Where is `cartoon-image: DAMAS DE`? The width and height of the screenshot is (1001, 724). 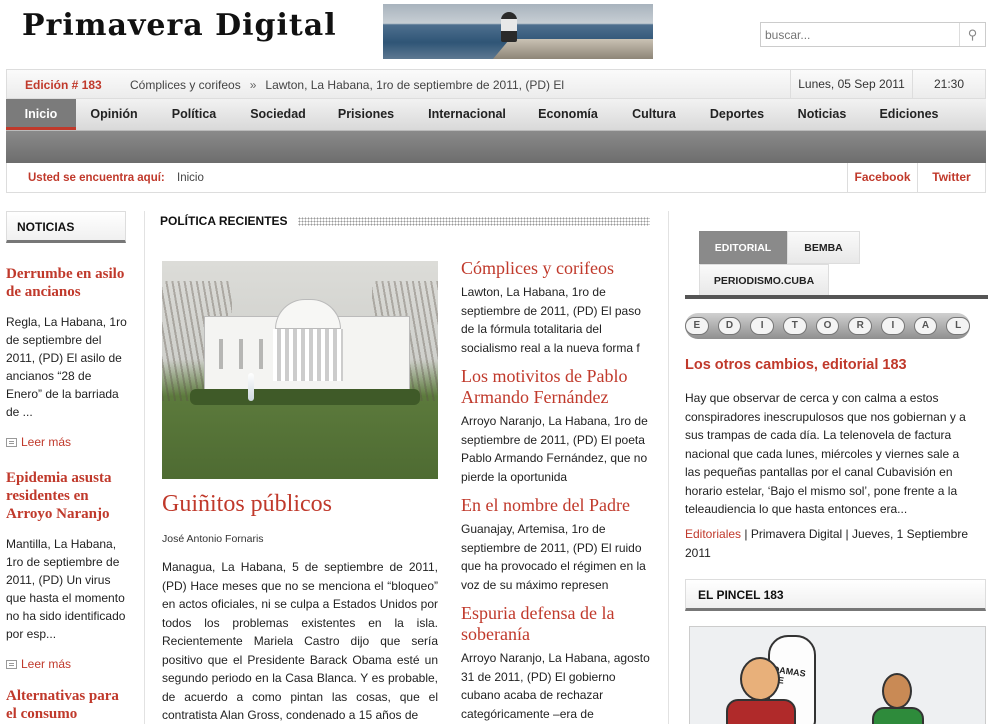
cartoon-image: DAMAS DE is located at coordinates (837, 675).